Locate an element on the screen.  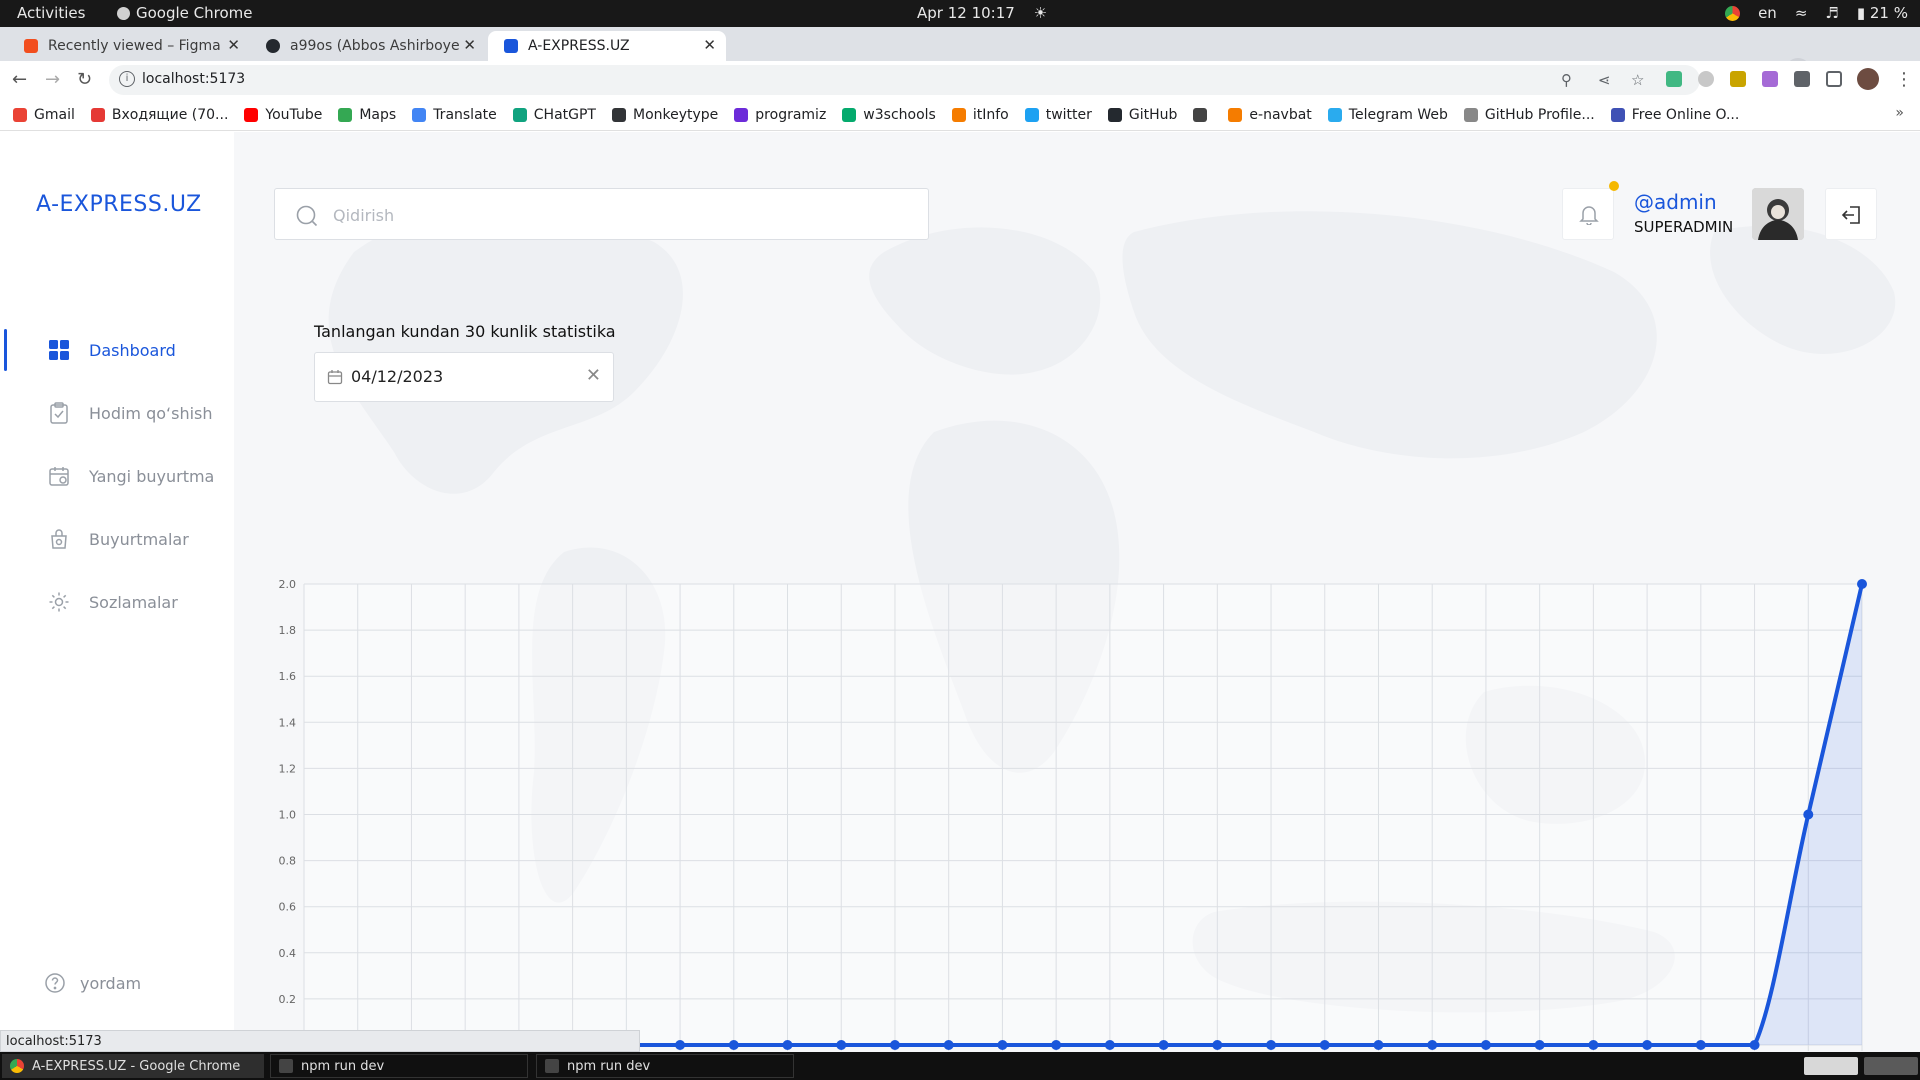
bookmark-item: itInfo is located at coordinates (980, 114).